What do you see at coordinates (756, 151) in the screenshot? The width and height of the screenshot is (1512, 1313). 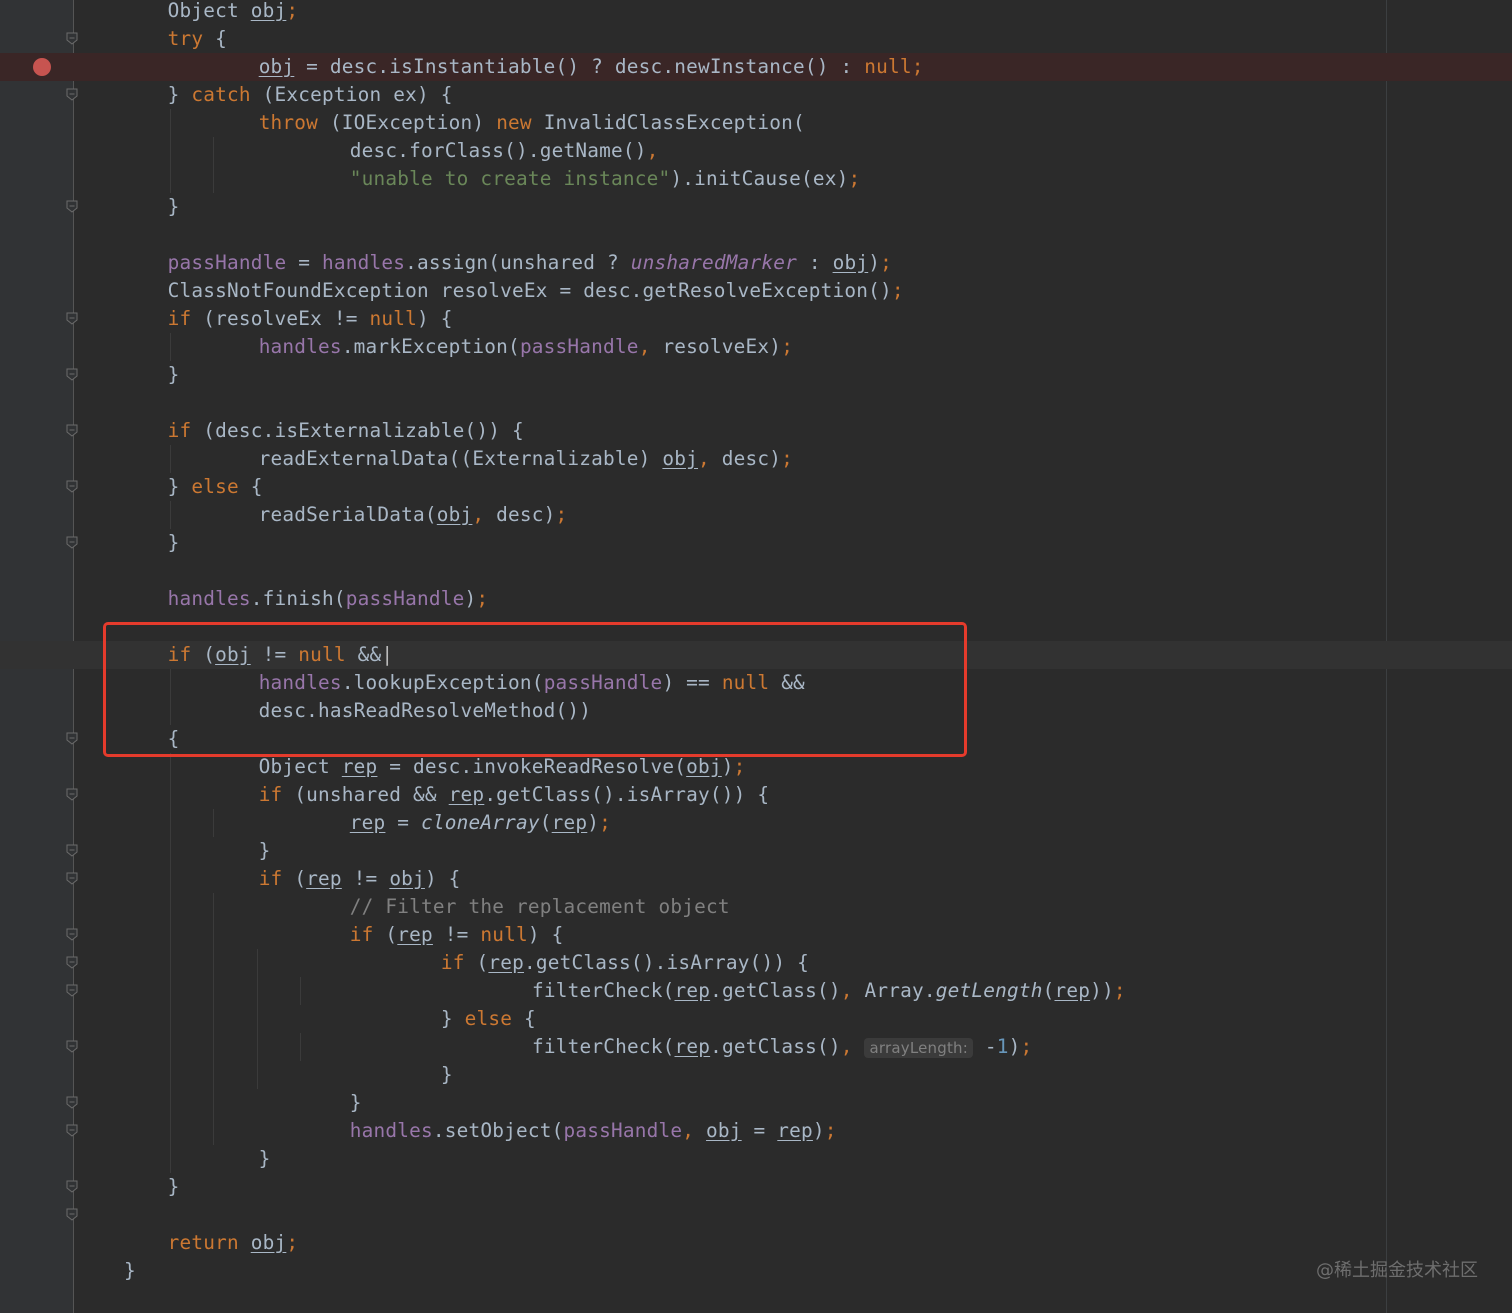 I see `code-line: desc.forClass().getName(),` at bounding box center [756, 151].